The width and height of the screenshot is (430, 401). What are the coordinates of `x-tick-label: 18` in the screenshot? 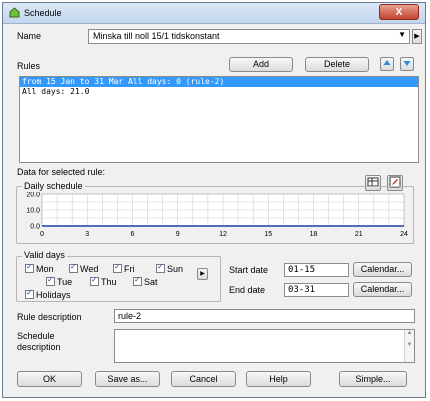 It's located at (314, 234).